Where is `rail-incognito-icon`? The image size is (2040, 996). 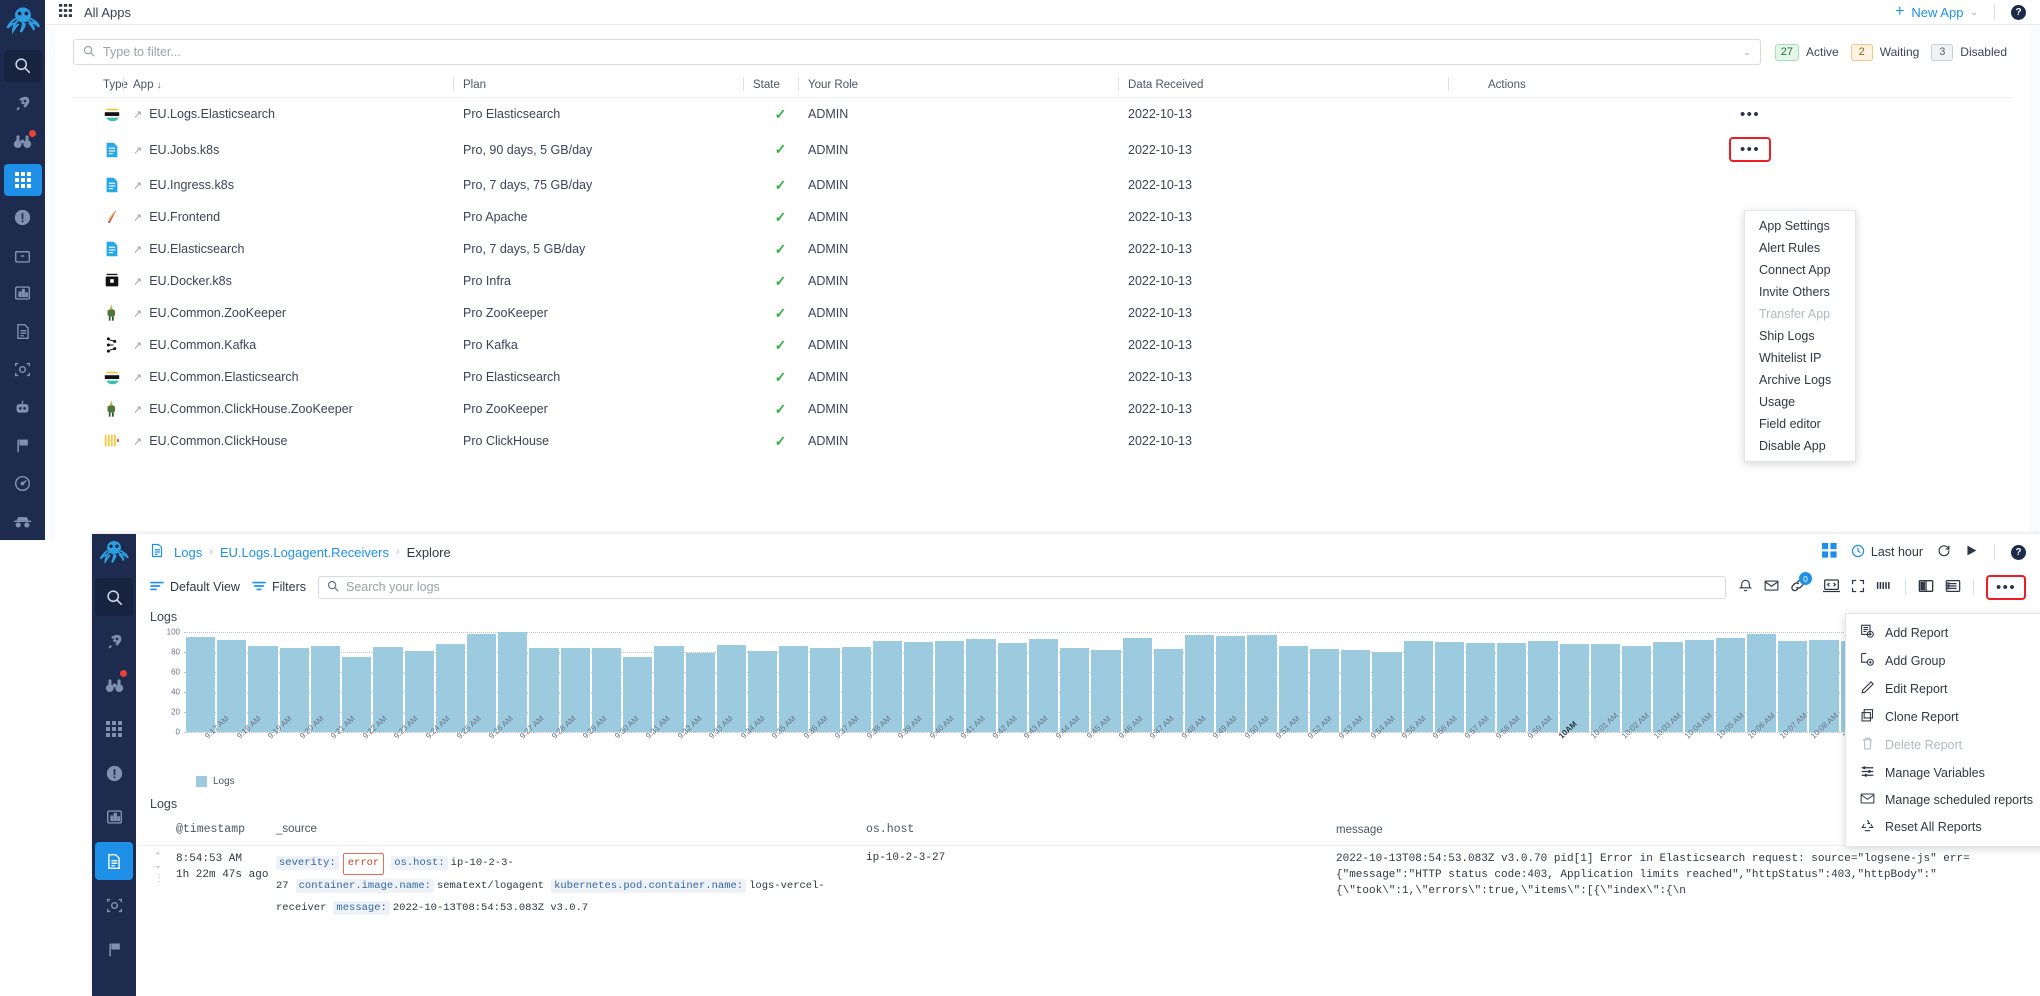
rail-incognito-icon is located at coordinates (23, 521).